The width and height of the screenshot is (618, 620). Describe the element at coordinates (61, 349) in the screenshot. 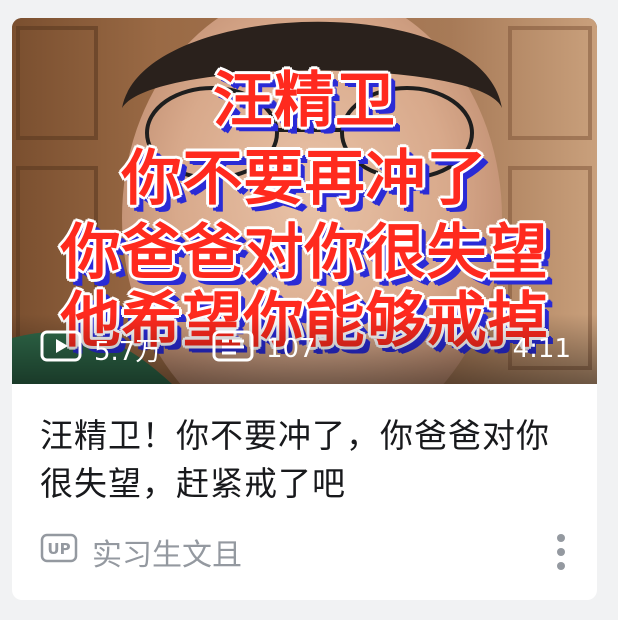

I see `play-count-icon` at that location.